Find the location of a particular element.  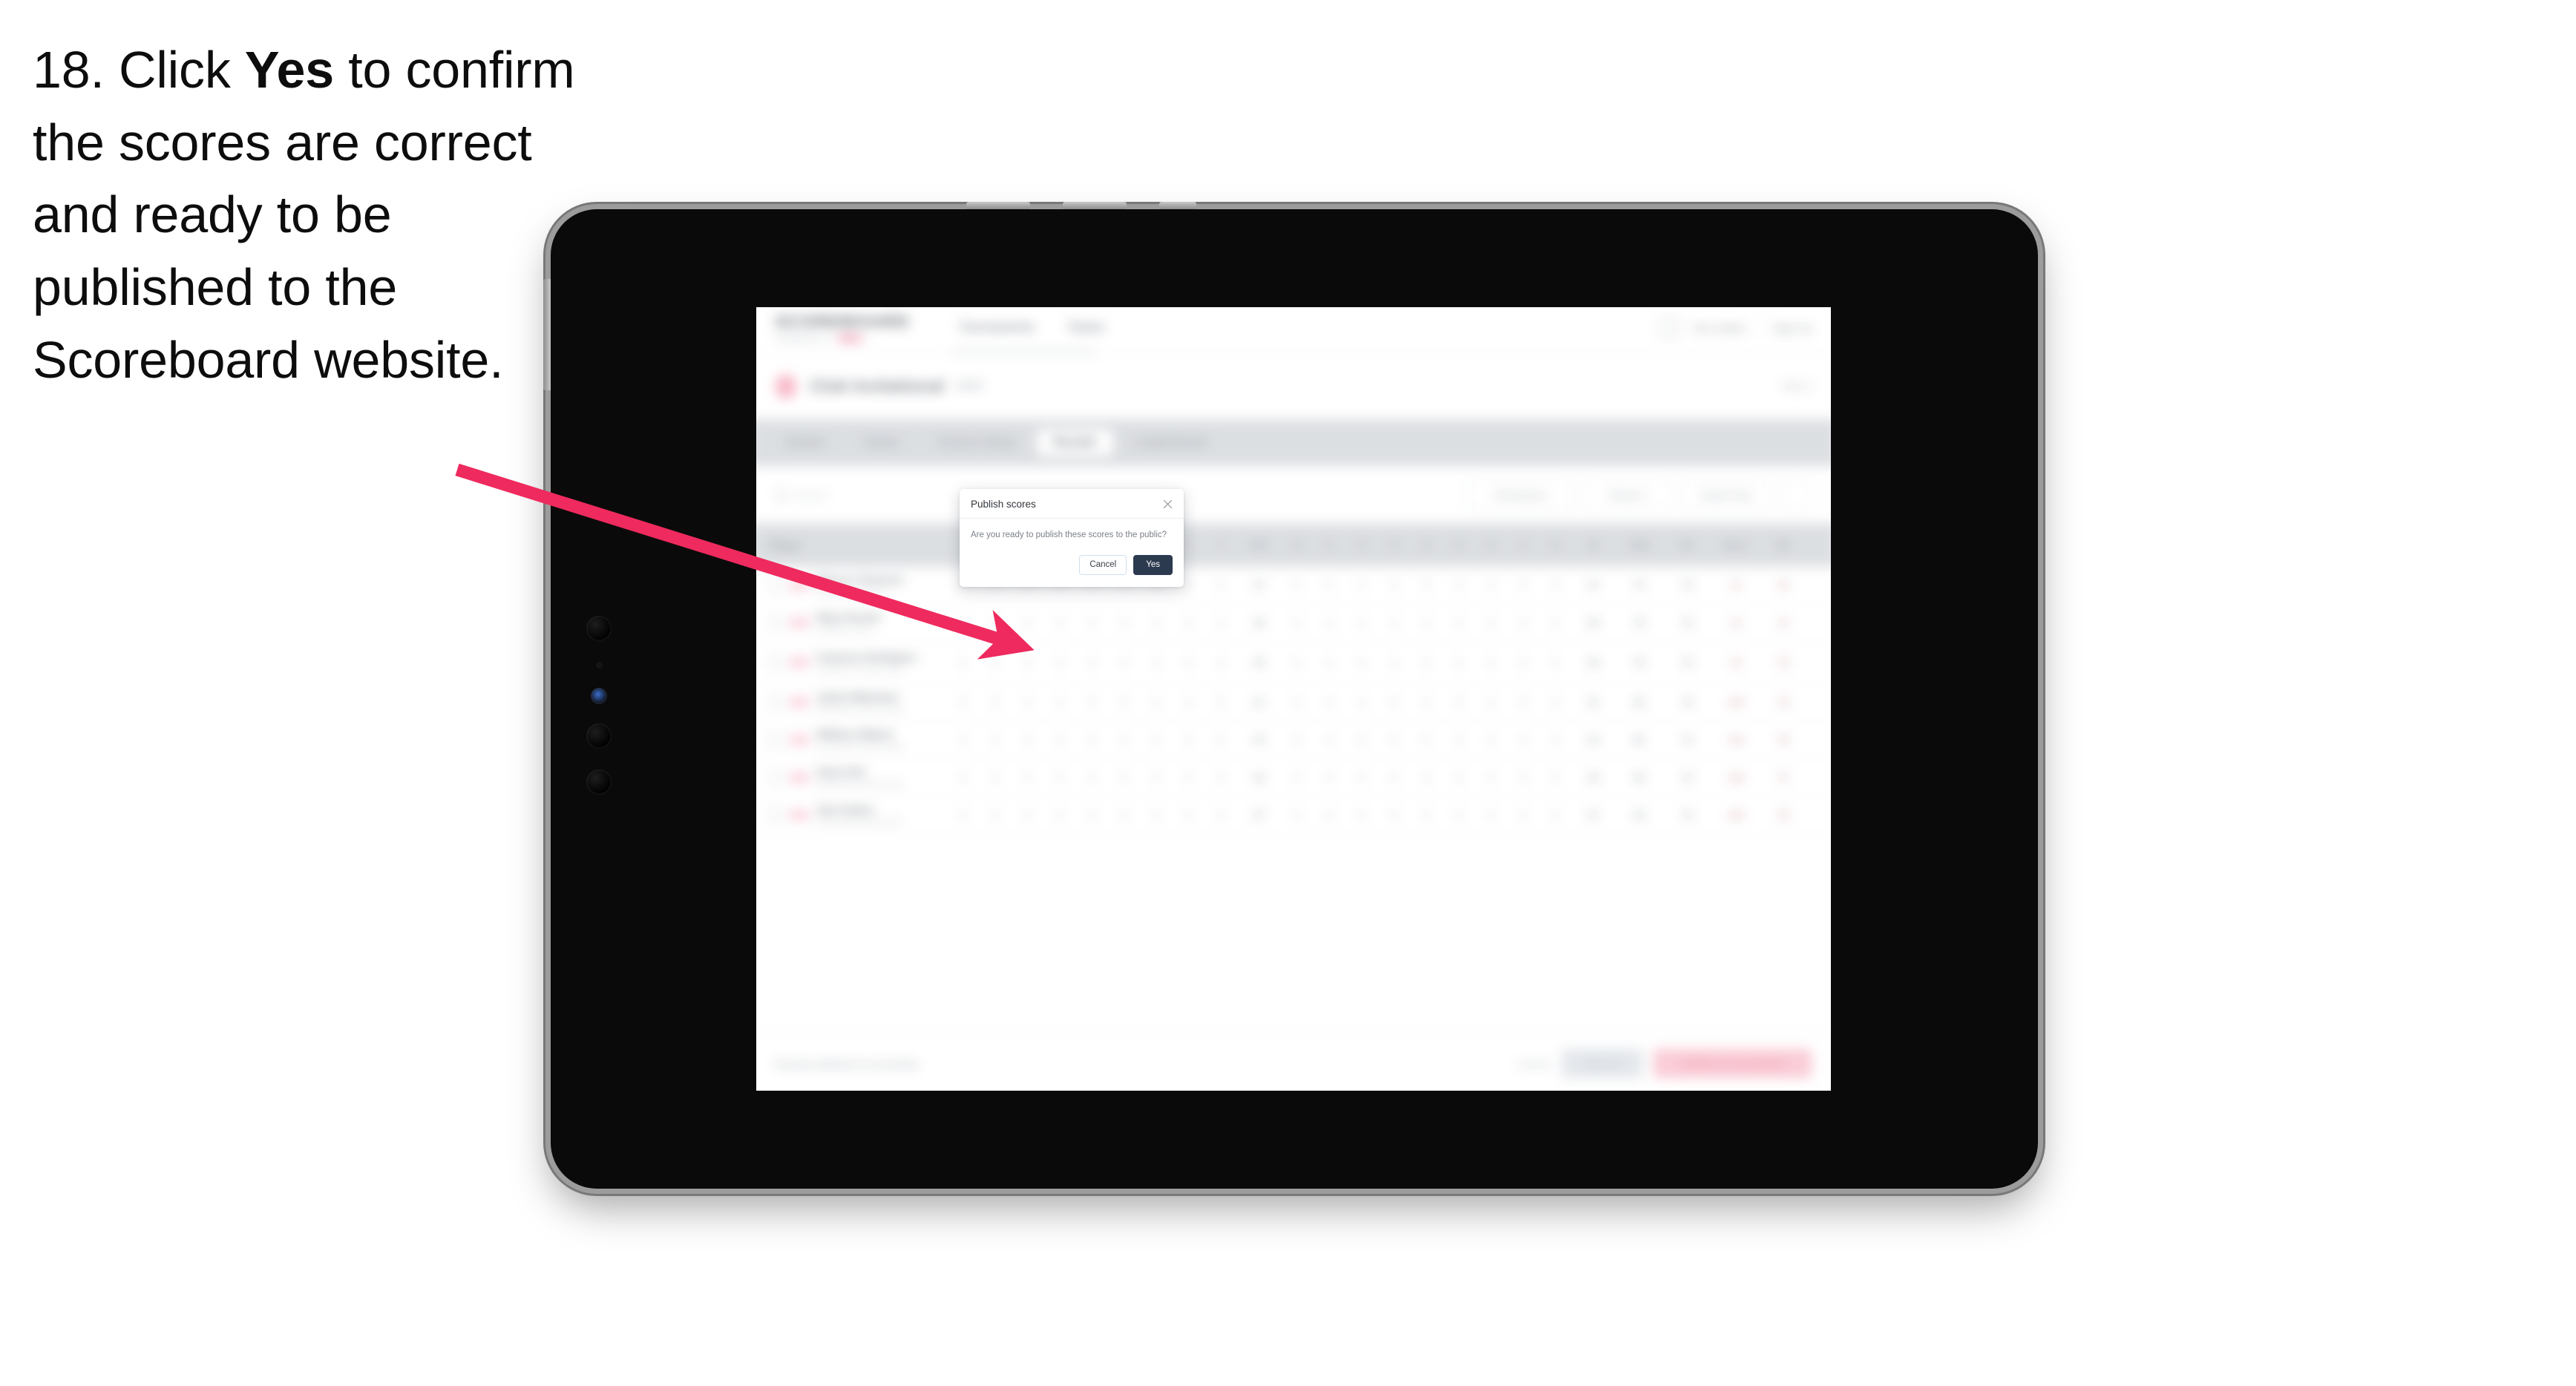

device-power-button is located at coordinates (547, 334).